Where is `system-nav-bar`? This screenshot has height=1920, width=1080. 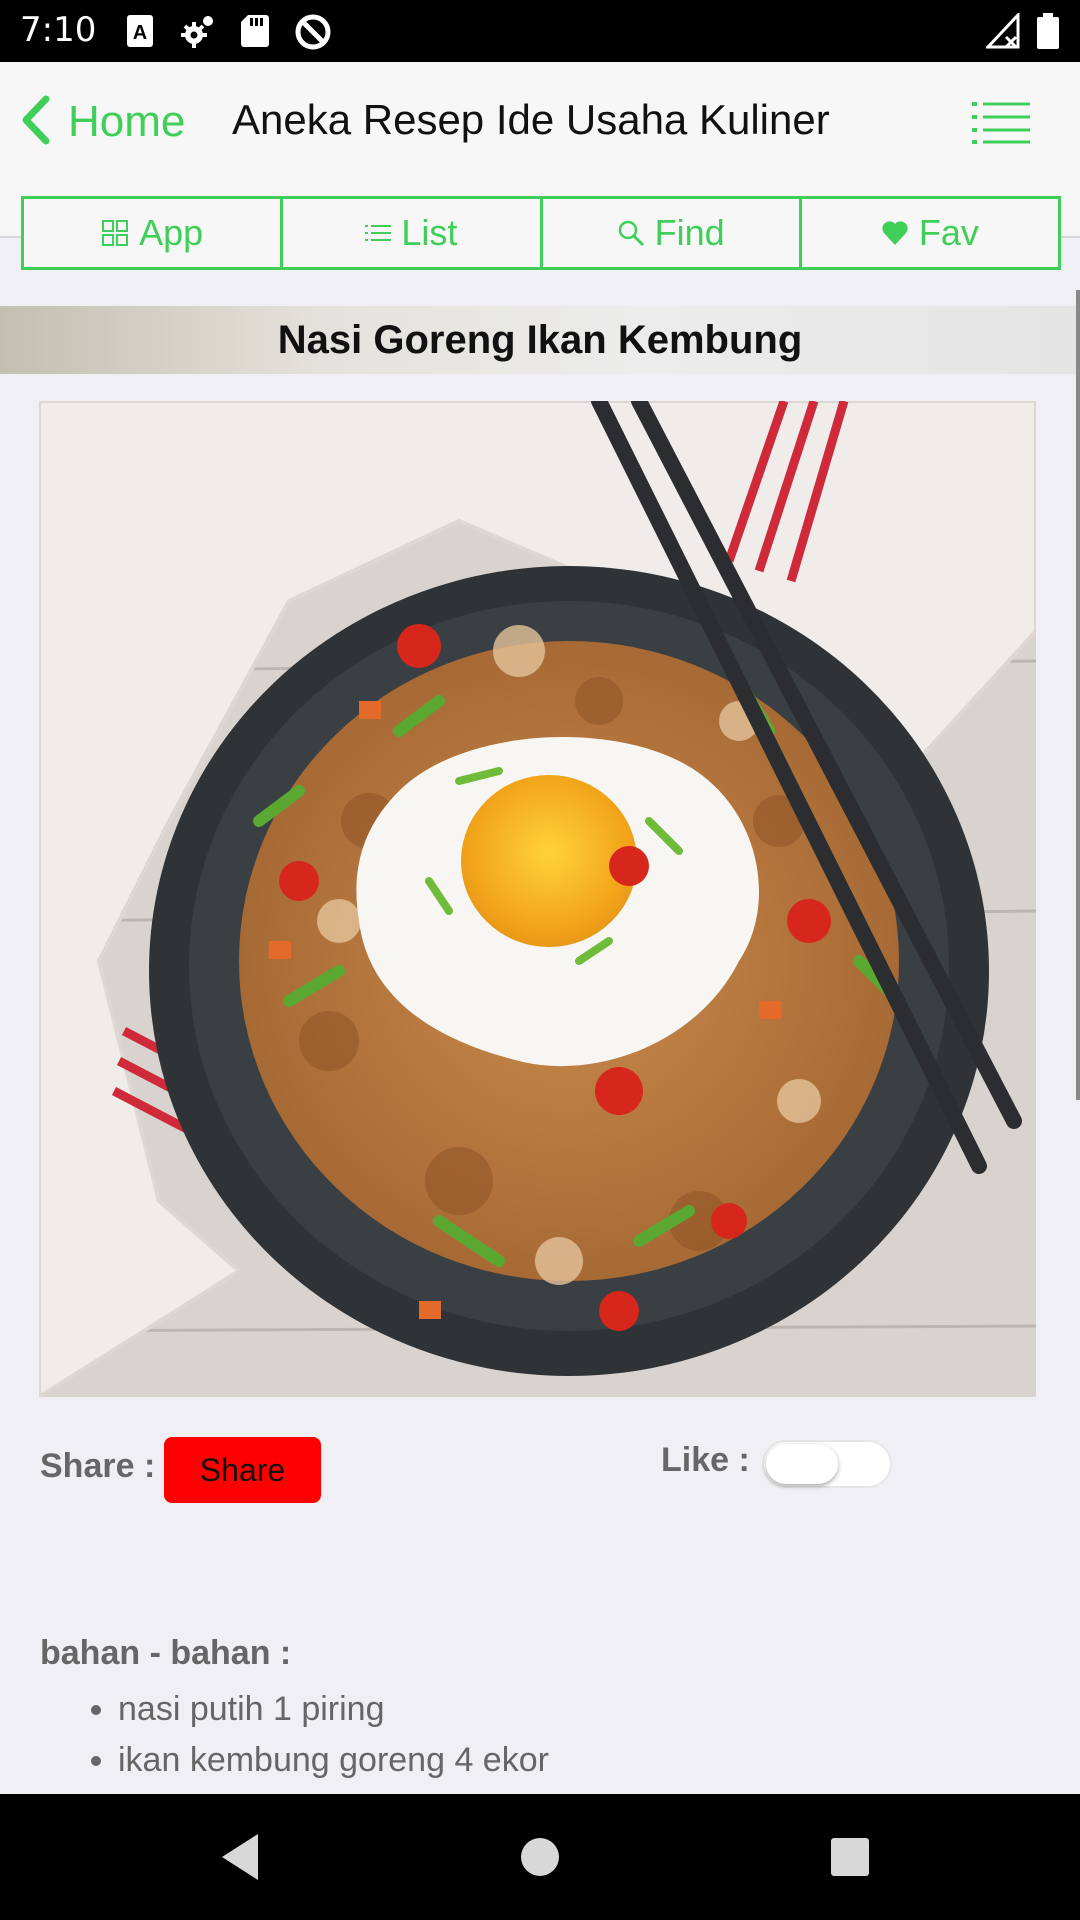 system-nav-bar is located at coordinates (540, 1857).